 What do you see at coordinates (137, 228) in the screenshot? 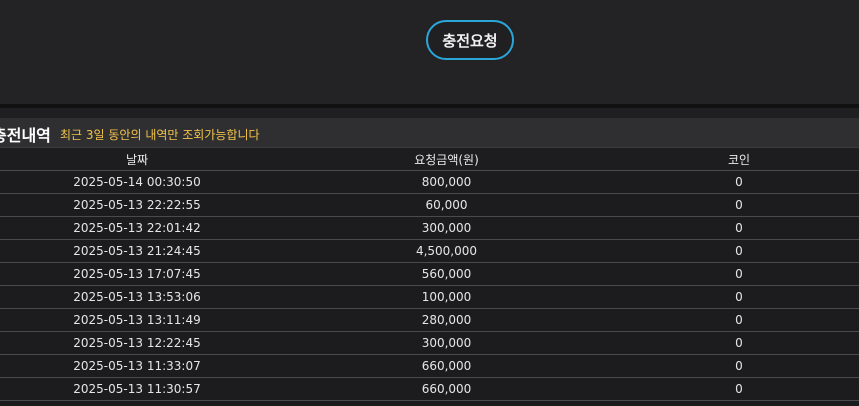
I see `cell-date: 2025-05-13 22:01:42` at bounding box center [137, 228].